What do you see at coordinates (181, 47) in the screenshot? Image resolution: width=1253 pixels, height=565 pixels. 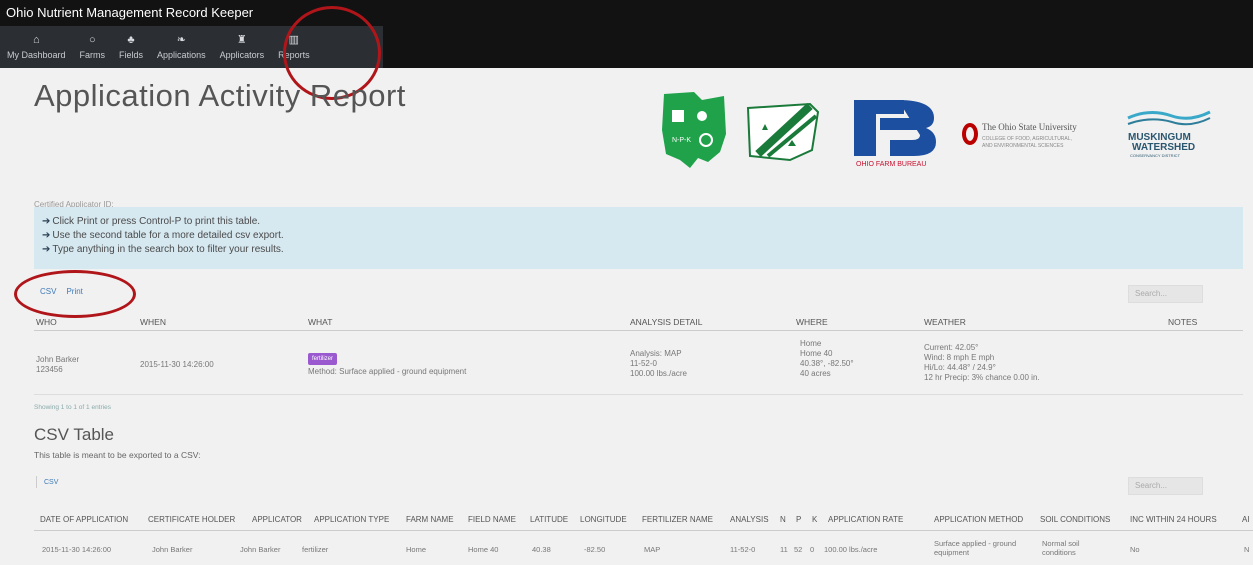 I see `nav-applications: ❧ Applications` at bounding box center [181, 47].